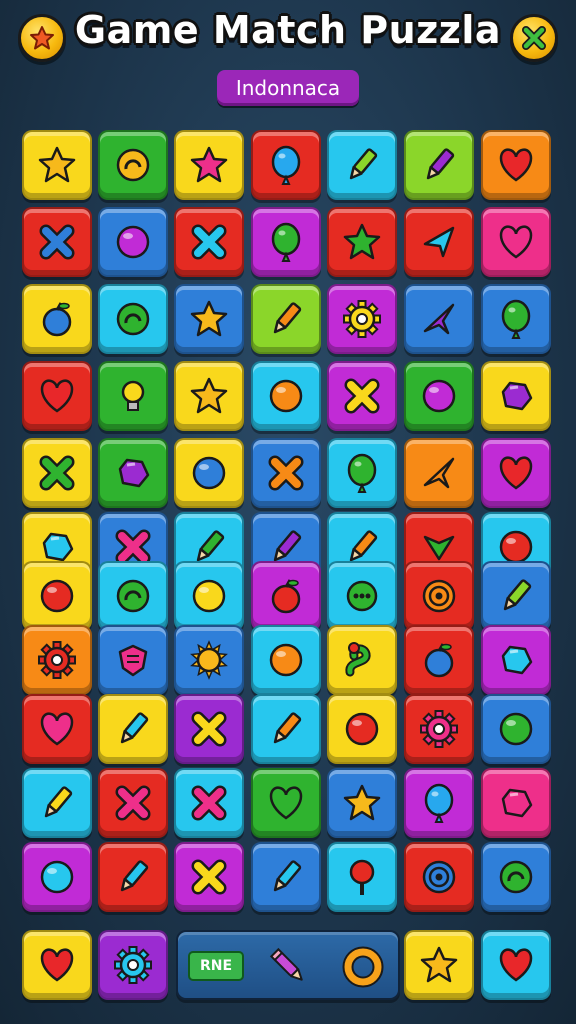 The image size is (576, 1024). I want to click on gear-icon, so click(439, 729).